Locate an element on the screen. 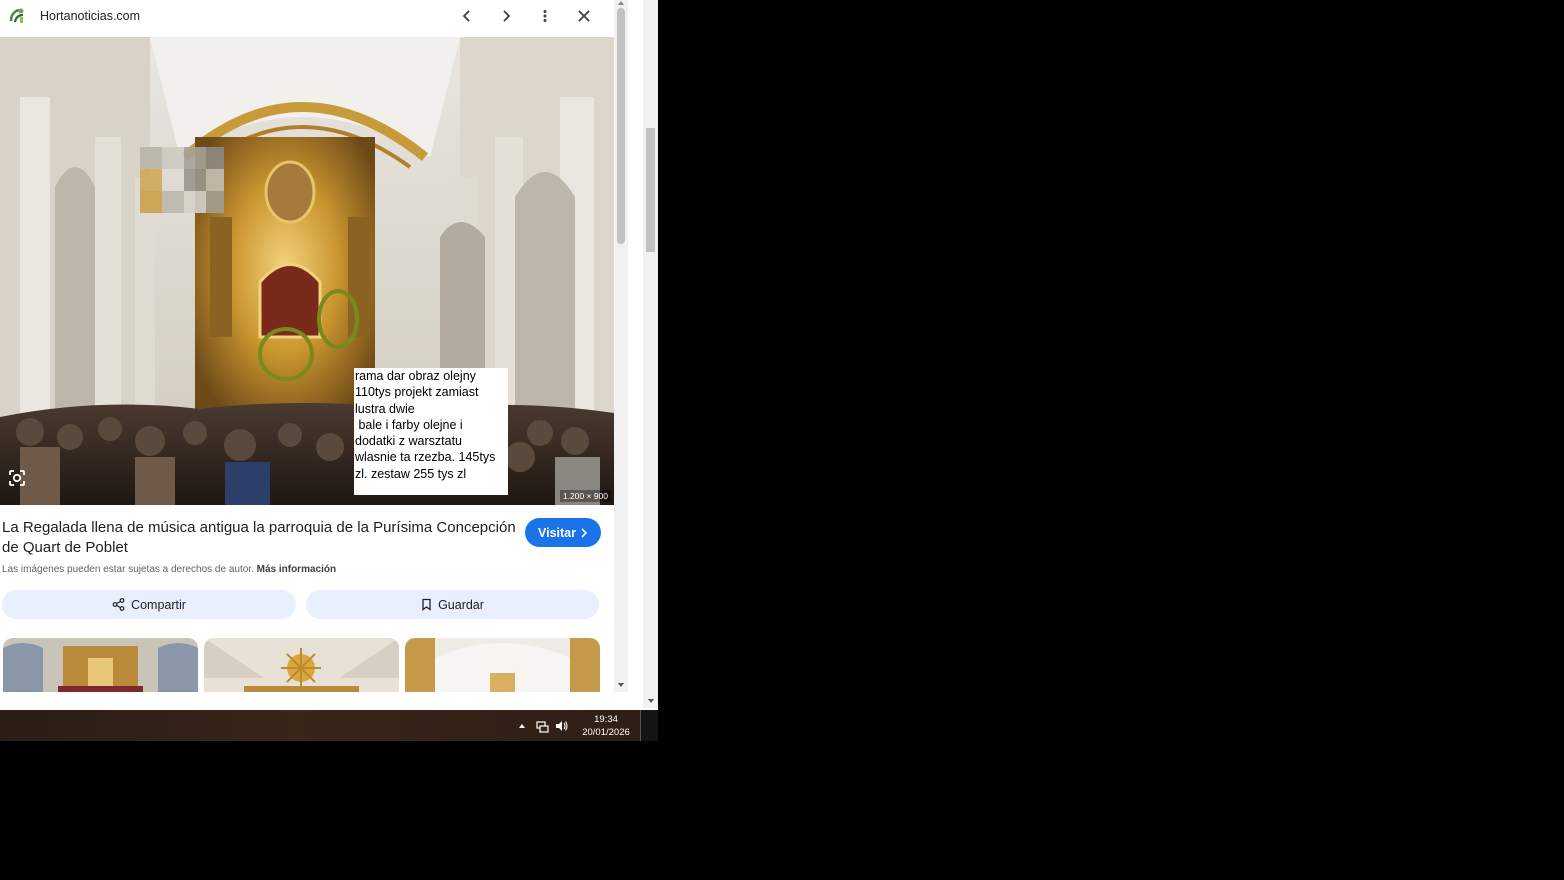 Image resolution: width=1564 pixels, height=880 pixels. more-vert-icon is located at coordinates (545, 16).